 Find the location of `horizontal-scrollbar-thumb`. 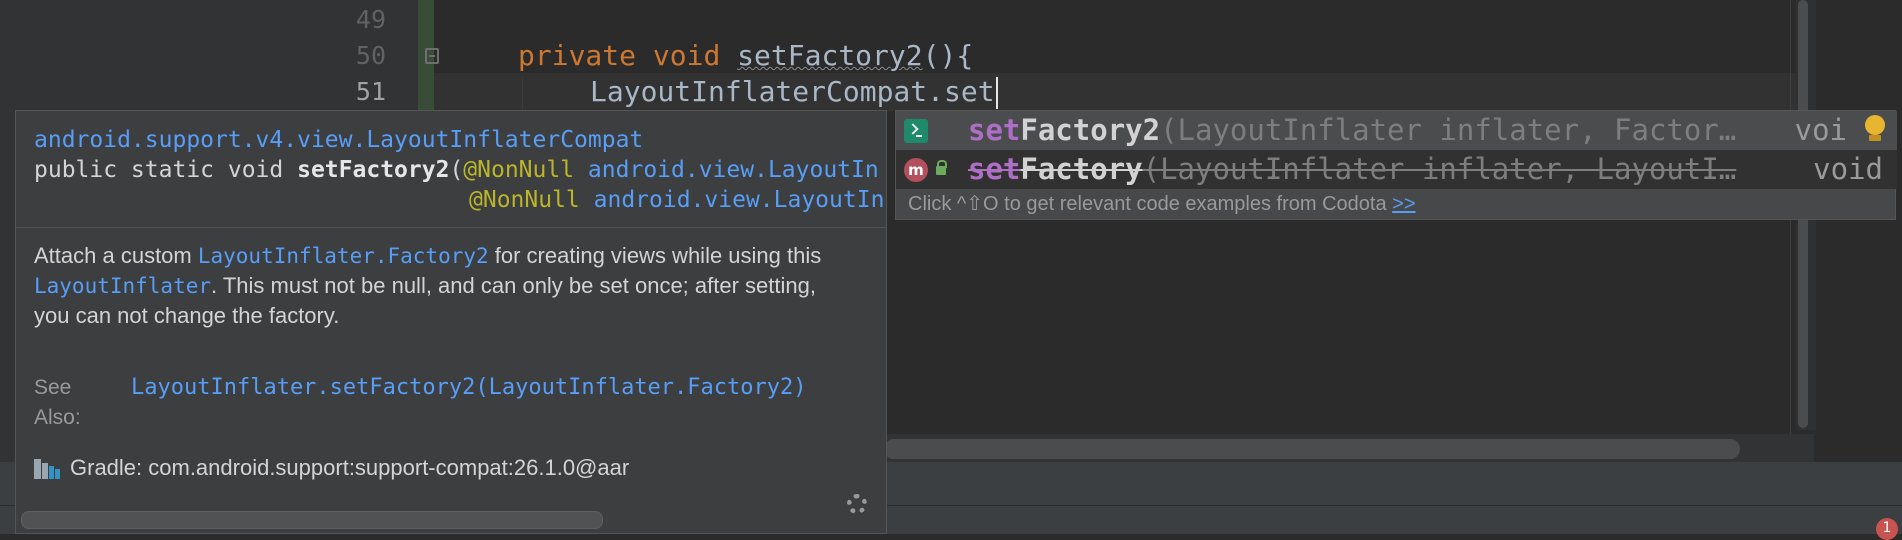

horizontal-scrollbar-thumb is located at coordinates (1312, 449).